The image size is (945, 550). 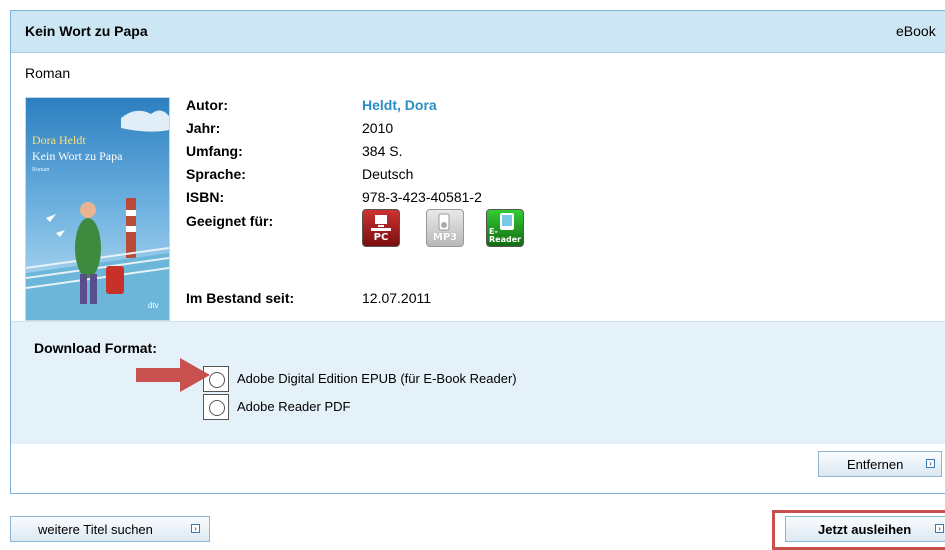 What do you see at coordinates (230, 221) in the screenshot?
I see `suitable-for-label: Geeignet für:` at bounding box center [230, 221].